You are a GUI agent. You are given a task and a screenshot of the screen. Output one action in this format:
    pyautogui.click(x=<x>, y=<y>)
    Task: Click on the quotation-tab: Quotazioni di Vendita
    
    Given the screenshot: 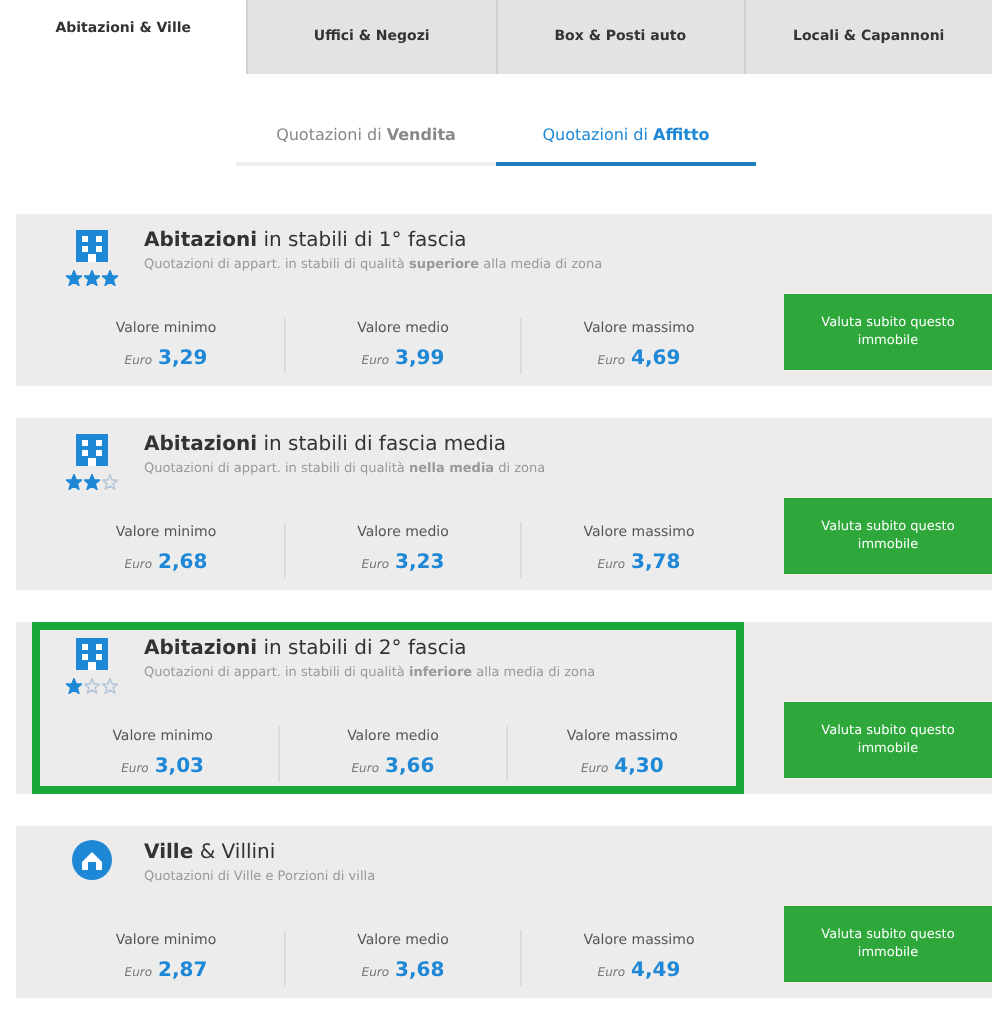 What is the action you would take?
    pyautogui.click(x=366, y=138)
    